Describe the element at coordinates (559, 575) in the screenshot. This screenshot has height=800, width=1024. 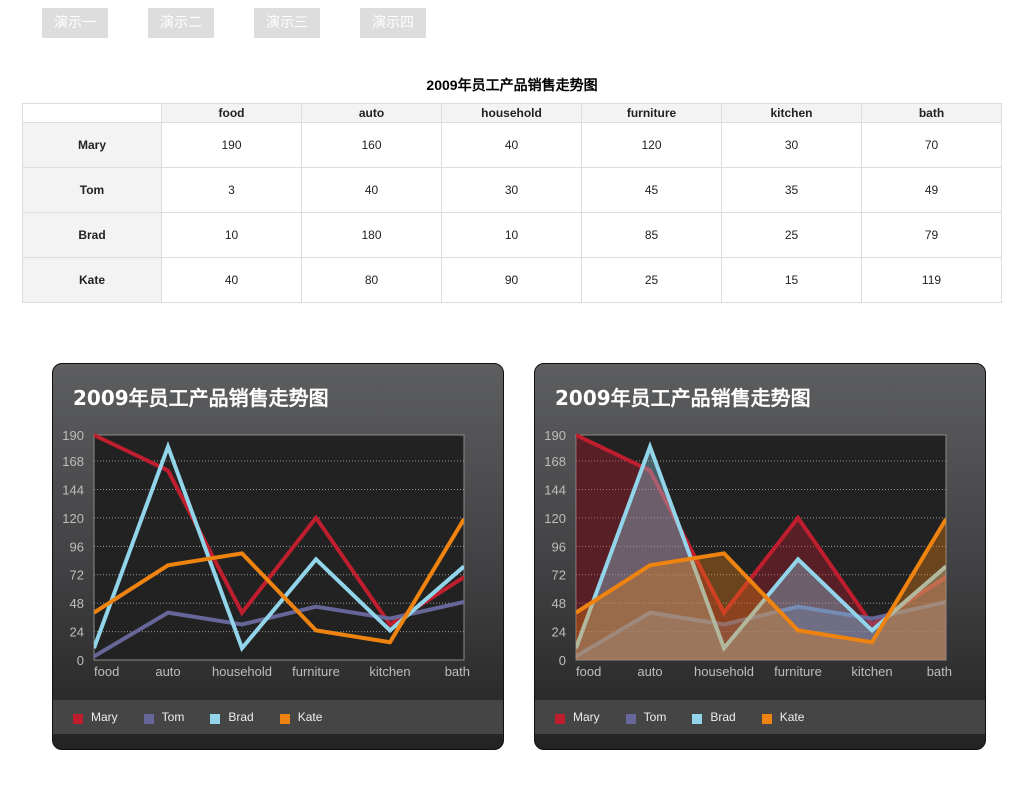
I see `y-tick-label: 72` at that location.